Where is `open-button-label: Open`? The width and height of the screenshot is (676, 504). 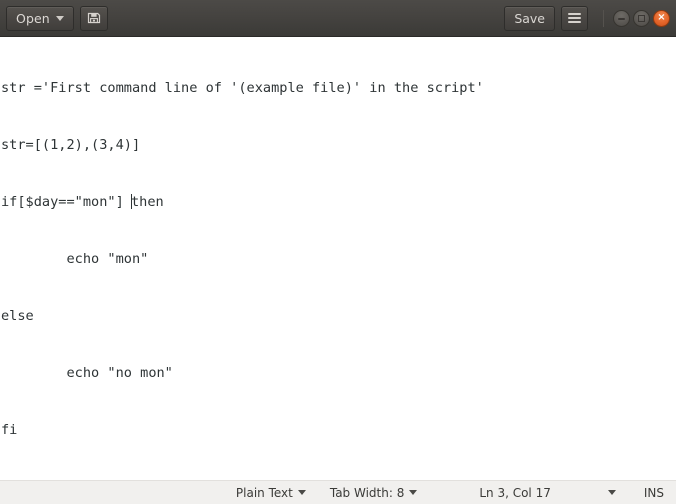 open-button-label: Open is located at coordinates (33, 18).